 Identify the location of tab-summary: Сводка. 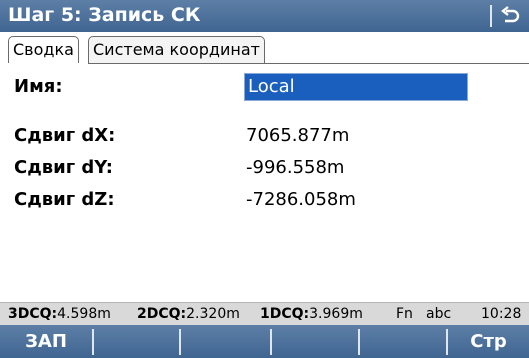
(43, 49).